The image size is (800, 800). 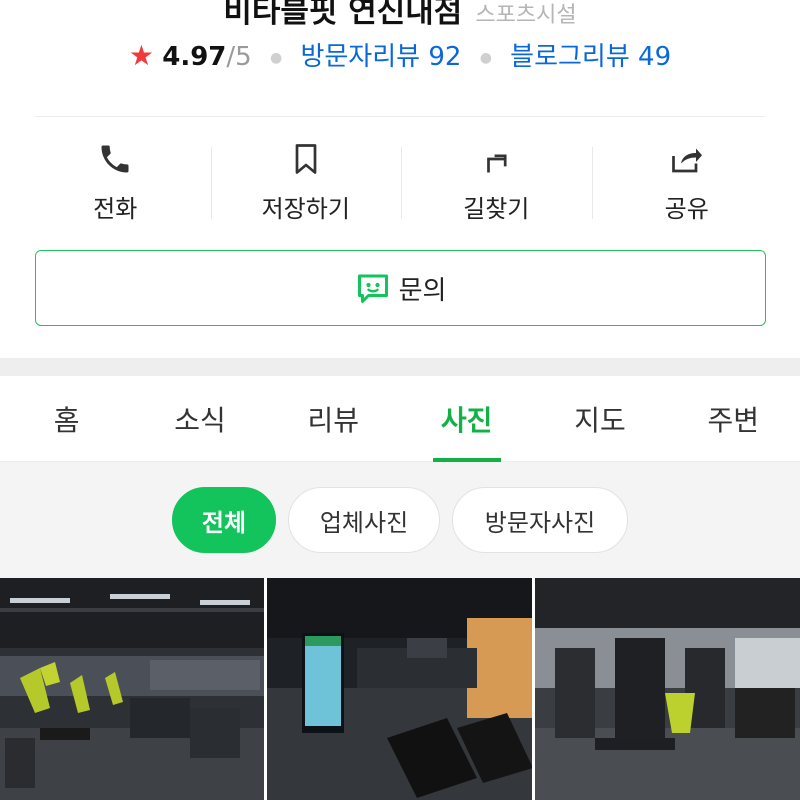 What do you see at coordinates (400, 116) in the screenshot?
I see `divider` at bounding box center [400, 116].